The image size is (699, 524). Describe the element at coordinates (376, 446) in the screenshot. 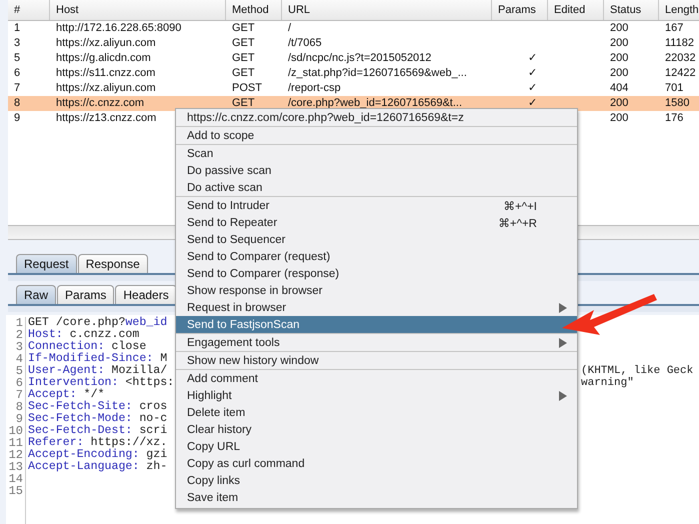

I see `menu-item: Copy URL` at that location.